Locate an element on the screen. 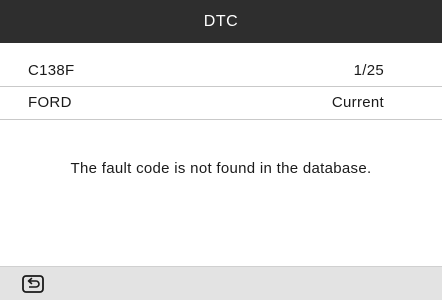  bottom-toolbar is located at coordinates (221, 283).